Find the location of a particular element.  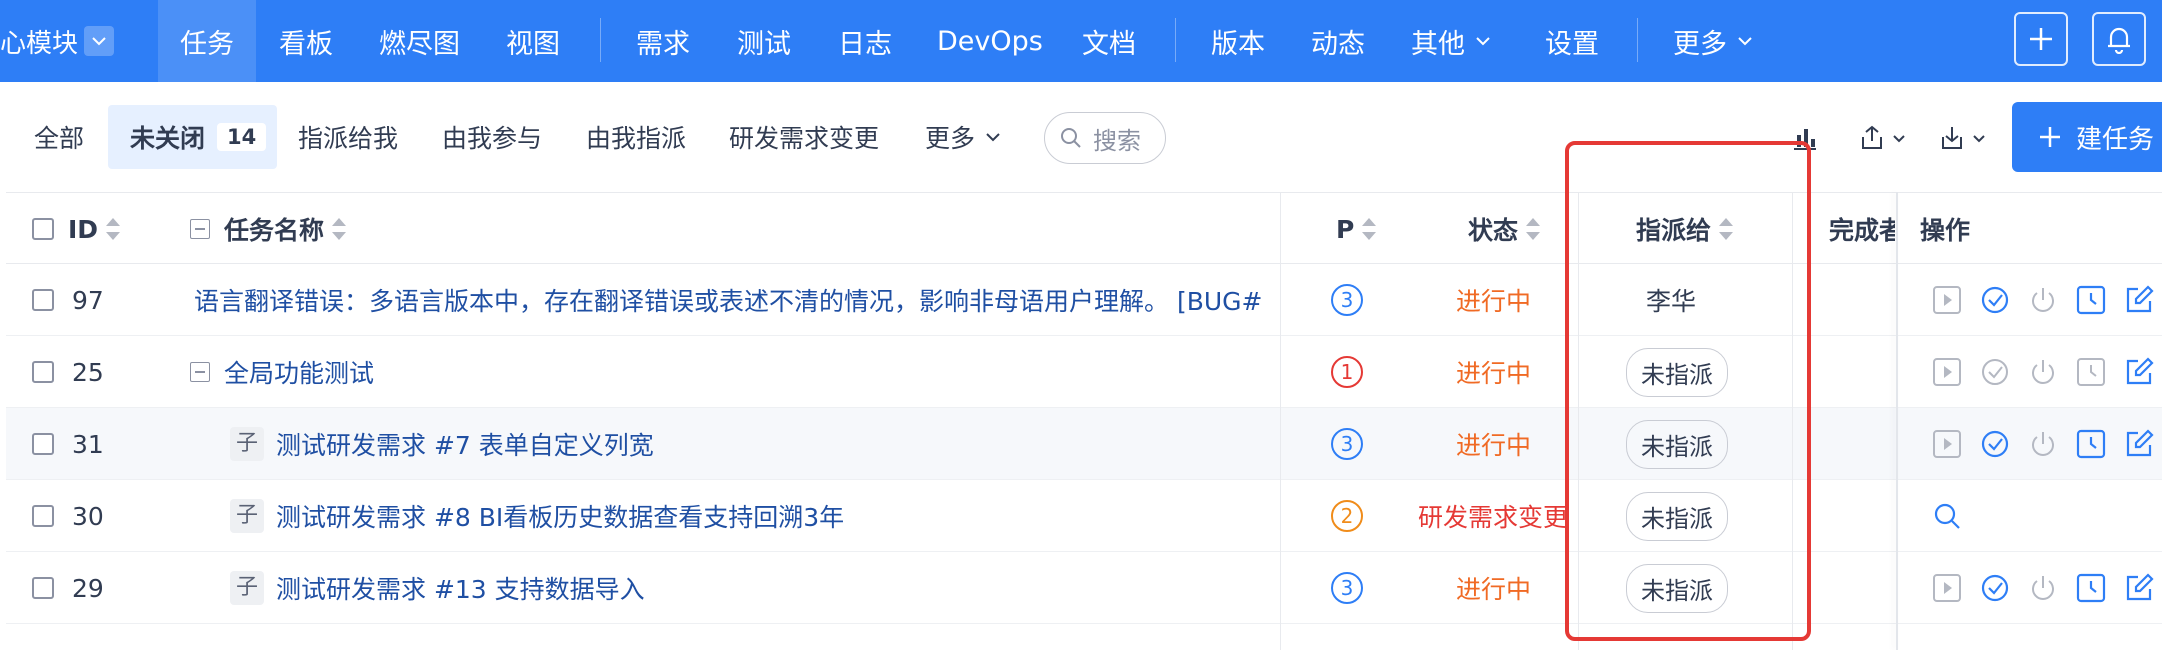

table-row: 29 子测试研发需求 #13 支持数据导入 3 进行中 未指派 is located at coordinates (1084, 588).